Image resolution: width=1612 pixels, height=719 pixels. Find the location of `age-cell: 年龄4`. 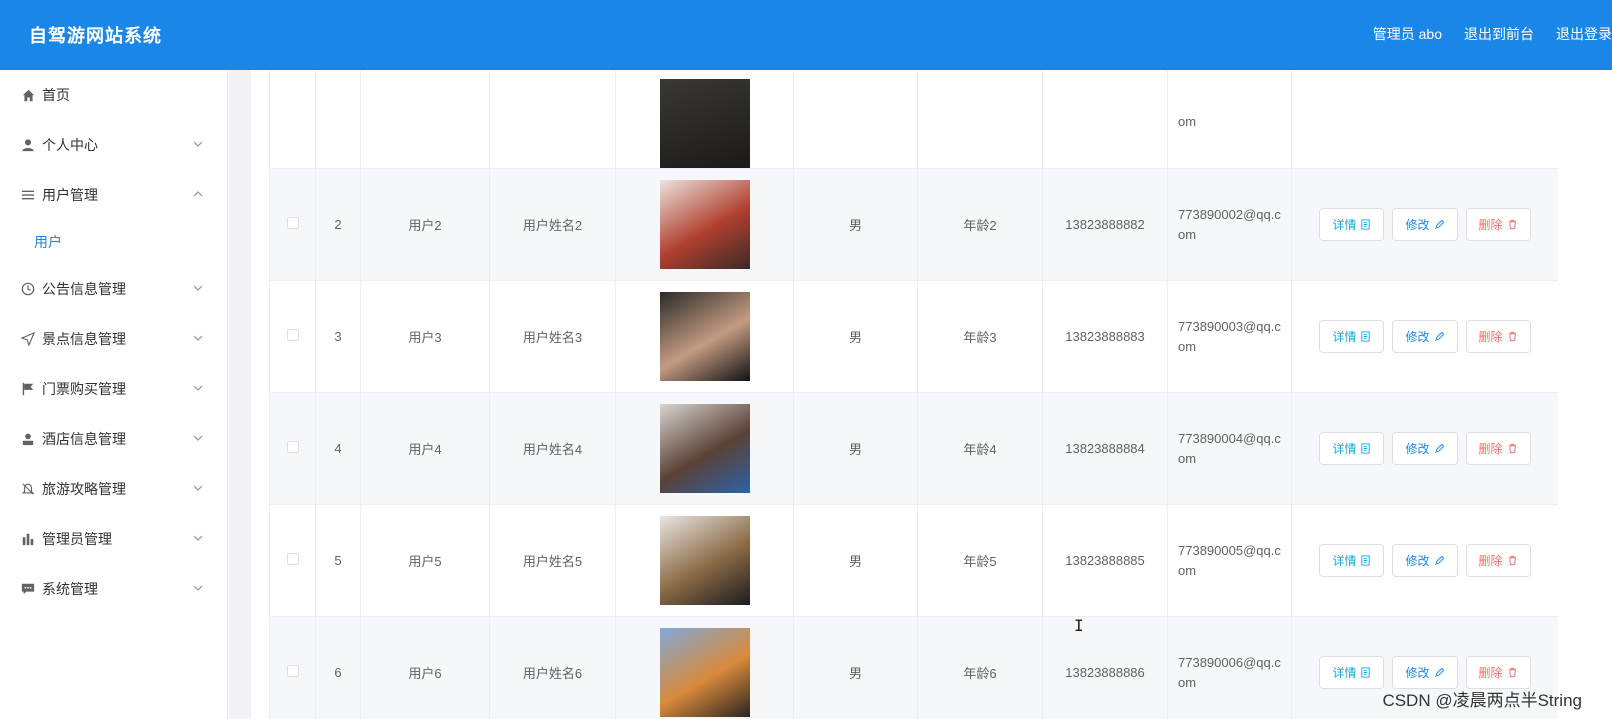

age-cell: 年龄4 is located at coordinates (980, 449).